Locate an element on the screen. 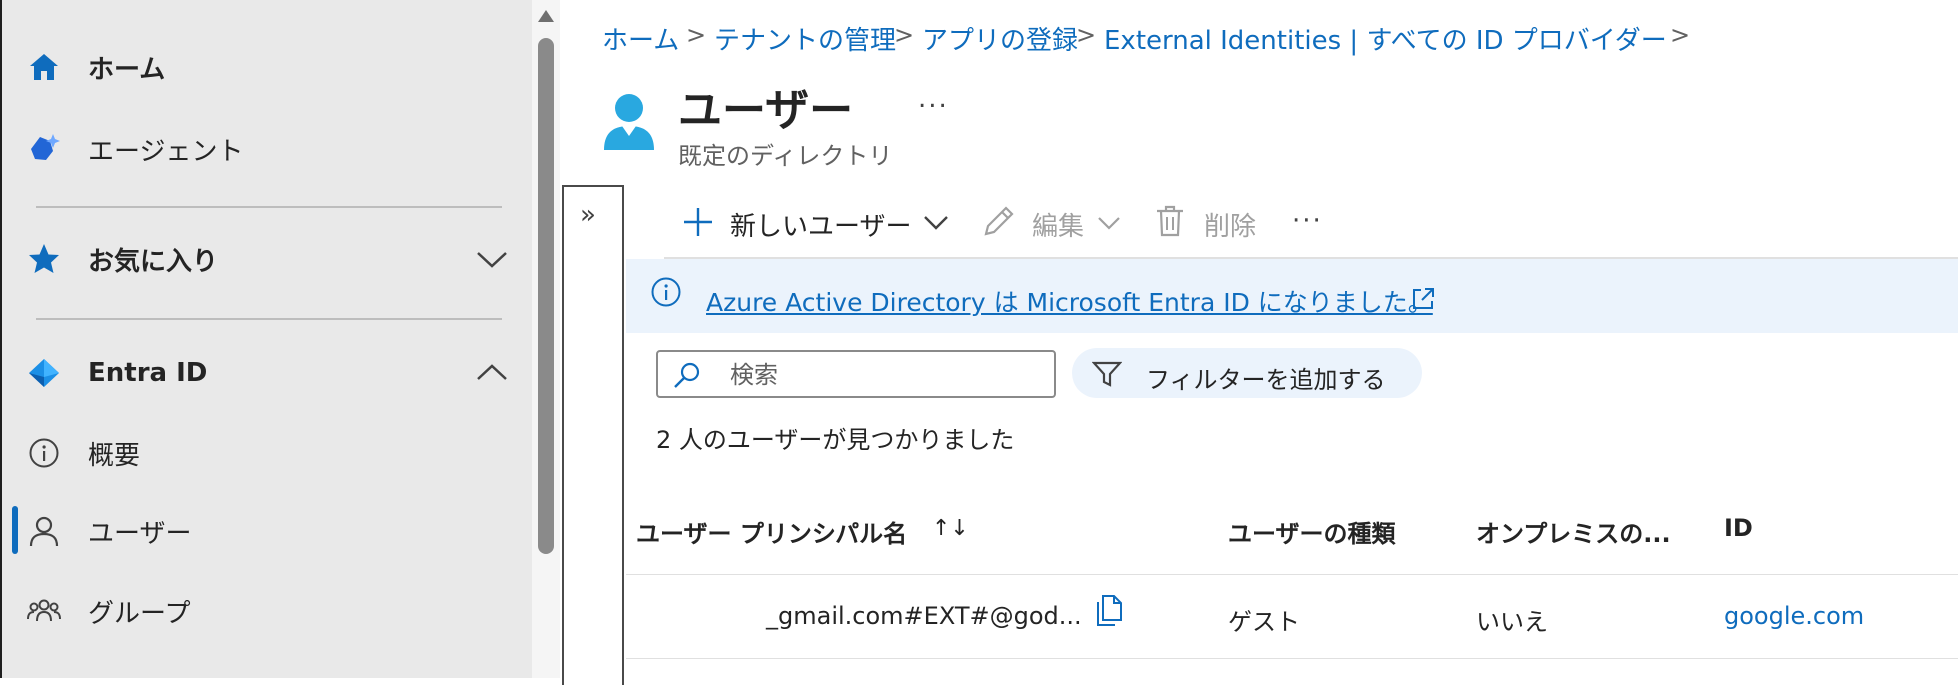 The image size is (1958, 685). page-title: ユーザー is located at coordinates (766, 110).